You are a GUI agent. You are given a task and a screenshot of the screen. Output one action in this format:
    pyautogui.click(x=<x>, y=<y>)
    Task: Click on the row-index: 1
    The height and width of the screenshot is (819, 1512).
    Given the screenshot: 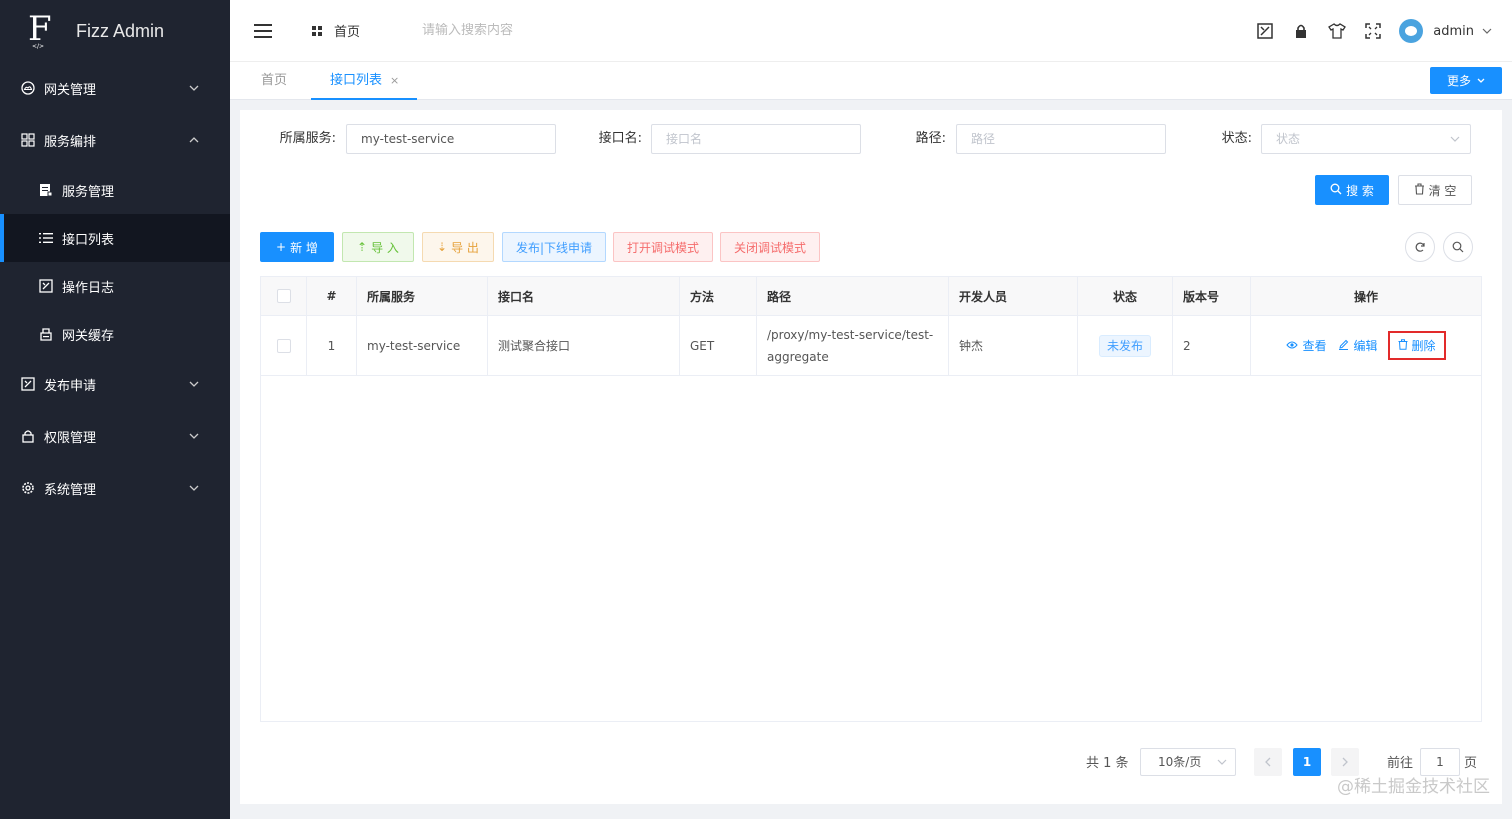 What is the action you would take?
    pyautogui.click(x=332, y=345)
    